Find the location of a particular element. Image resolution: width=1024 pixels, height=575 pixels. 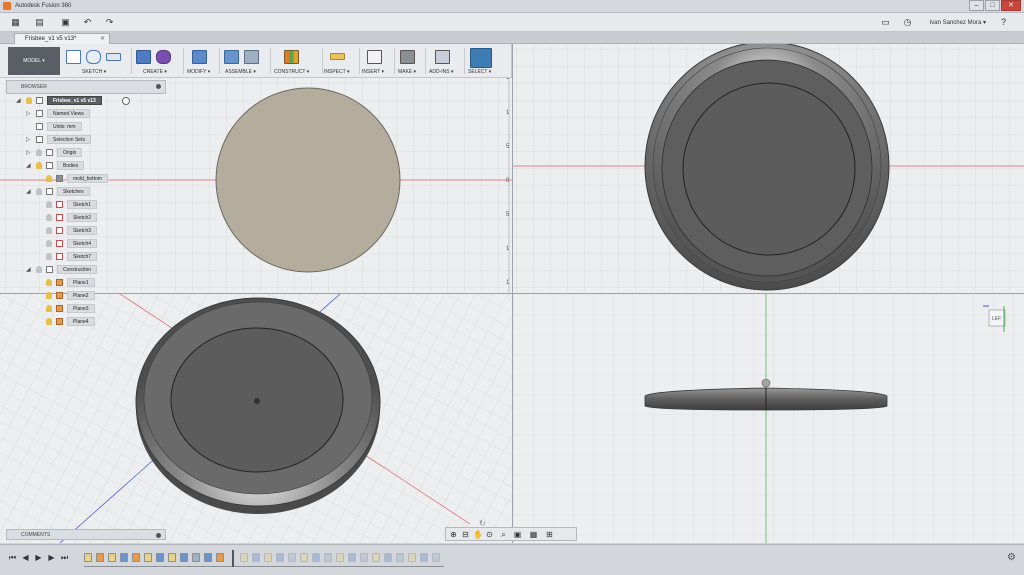

clock-icon: ◷ is located at coordinates (907, 22).